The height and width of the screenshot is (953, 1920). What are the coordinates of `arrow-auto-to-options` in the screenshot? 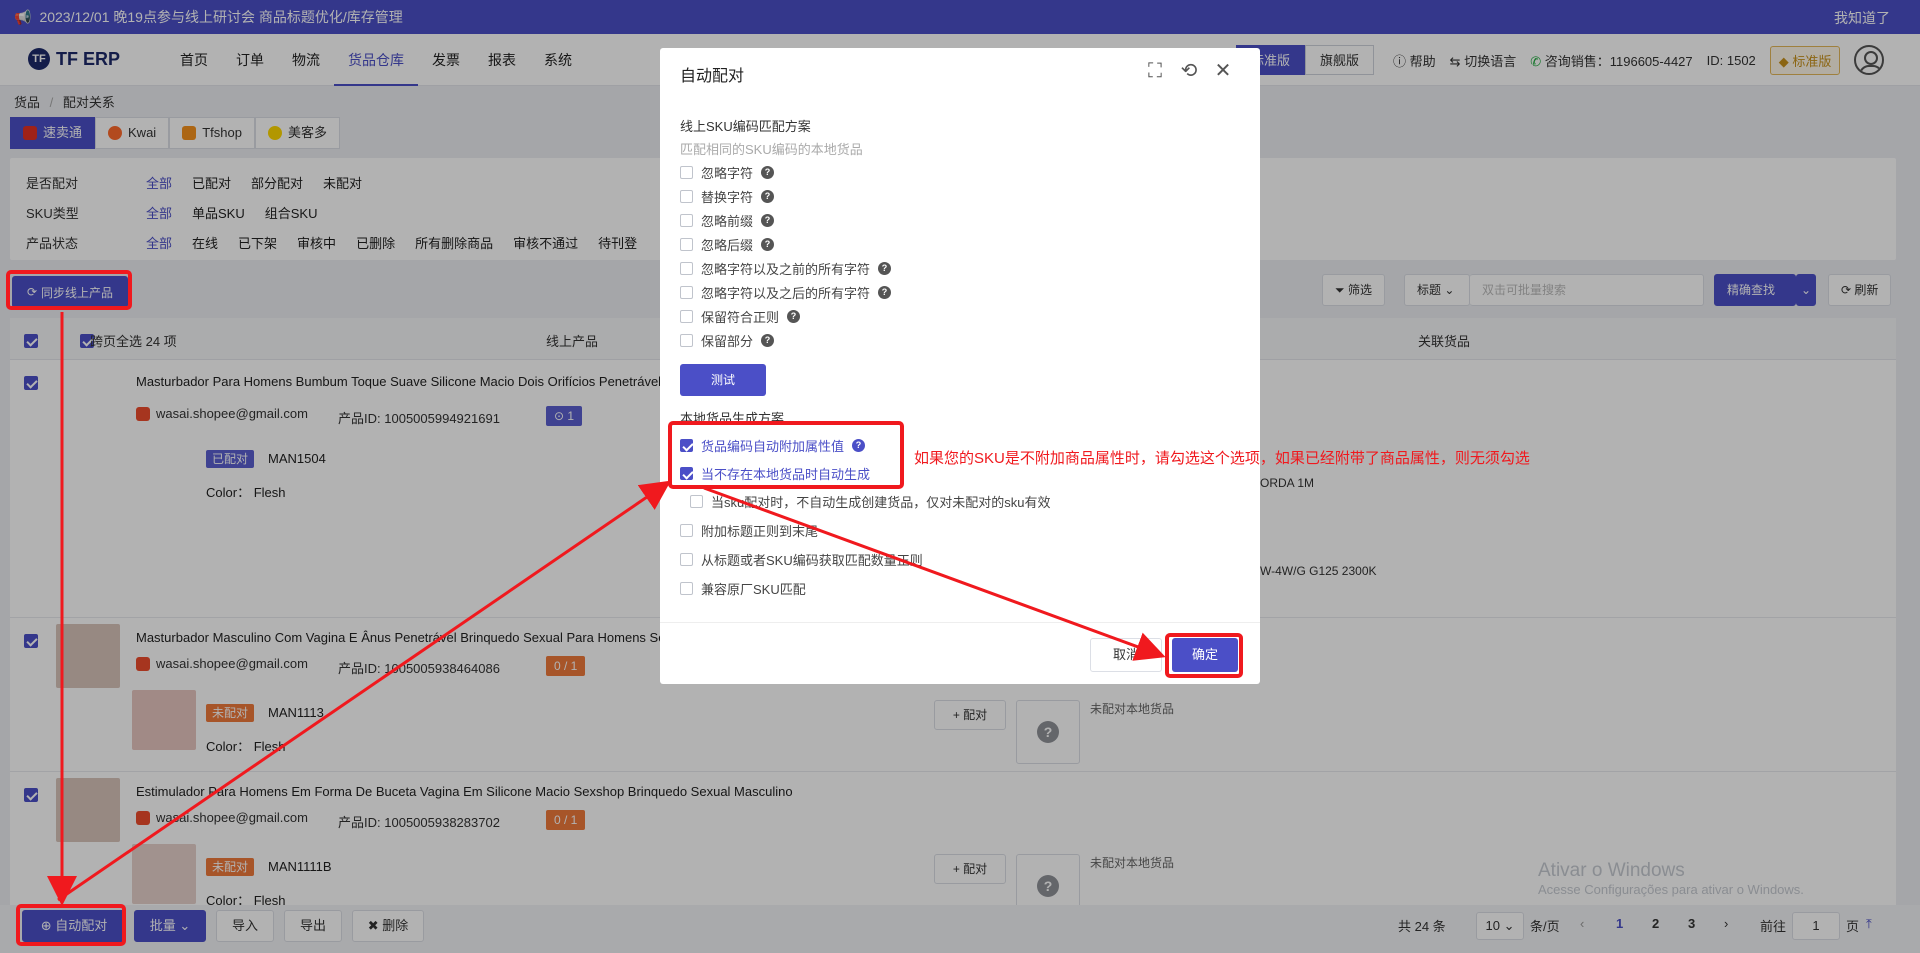 It's located at (364, 691).